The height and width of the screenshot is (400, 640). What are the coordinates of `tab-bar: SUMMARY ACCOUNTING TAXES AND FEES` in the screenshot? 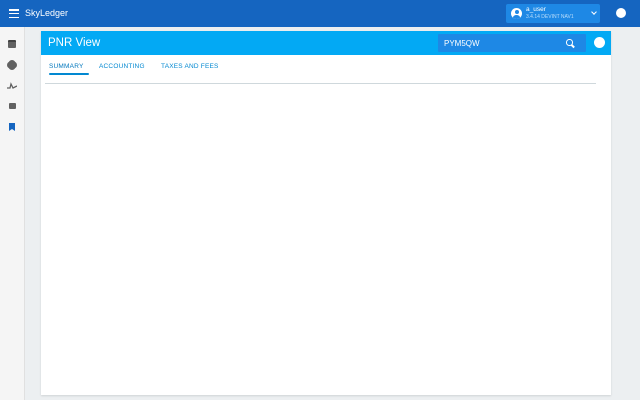 It's located at (136, 71).